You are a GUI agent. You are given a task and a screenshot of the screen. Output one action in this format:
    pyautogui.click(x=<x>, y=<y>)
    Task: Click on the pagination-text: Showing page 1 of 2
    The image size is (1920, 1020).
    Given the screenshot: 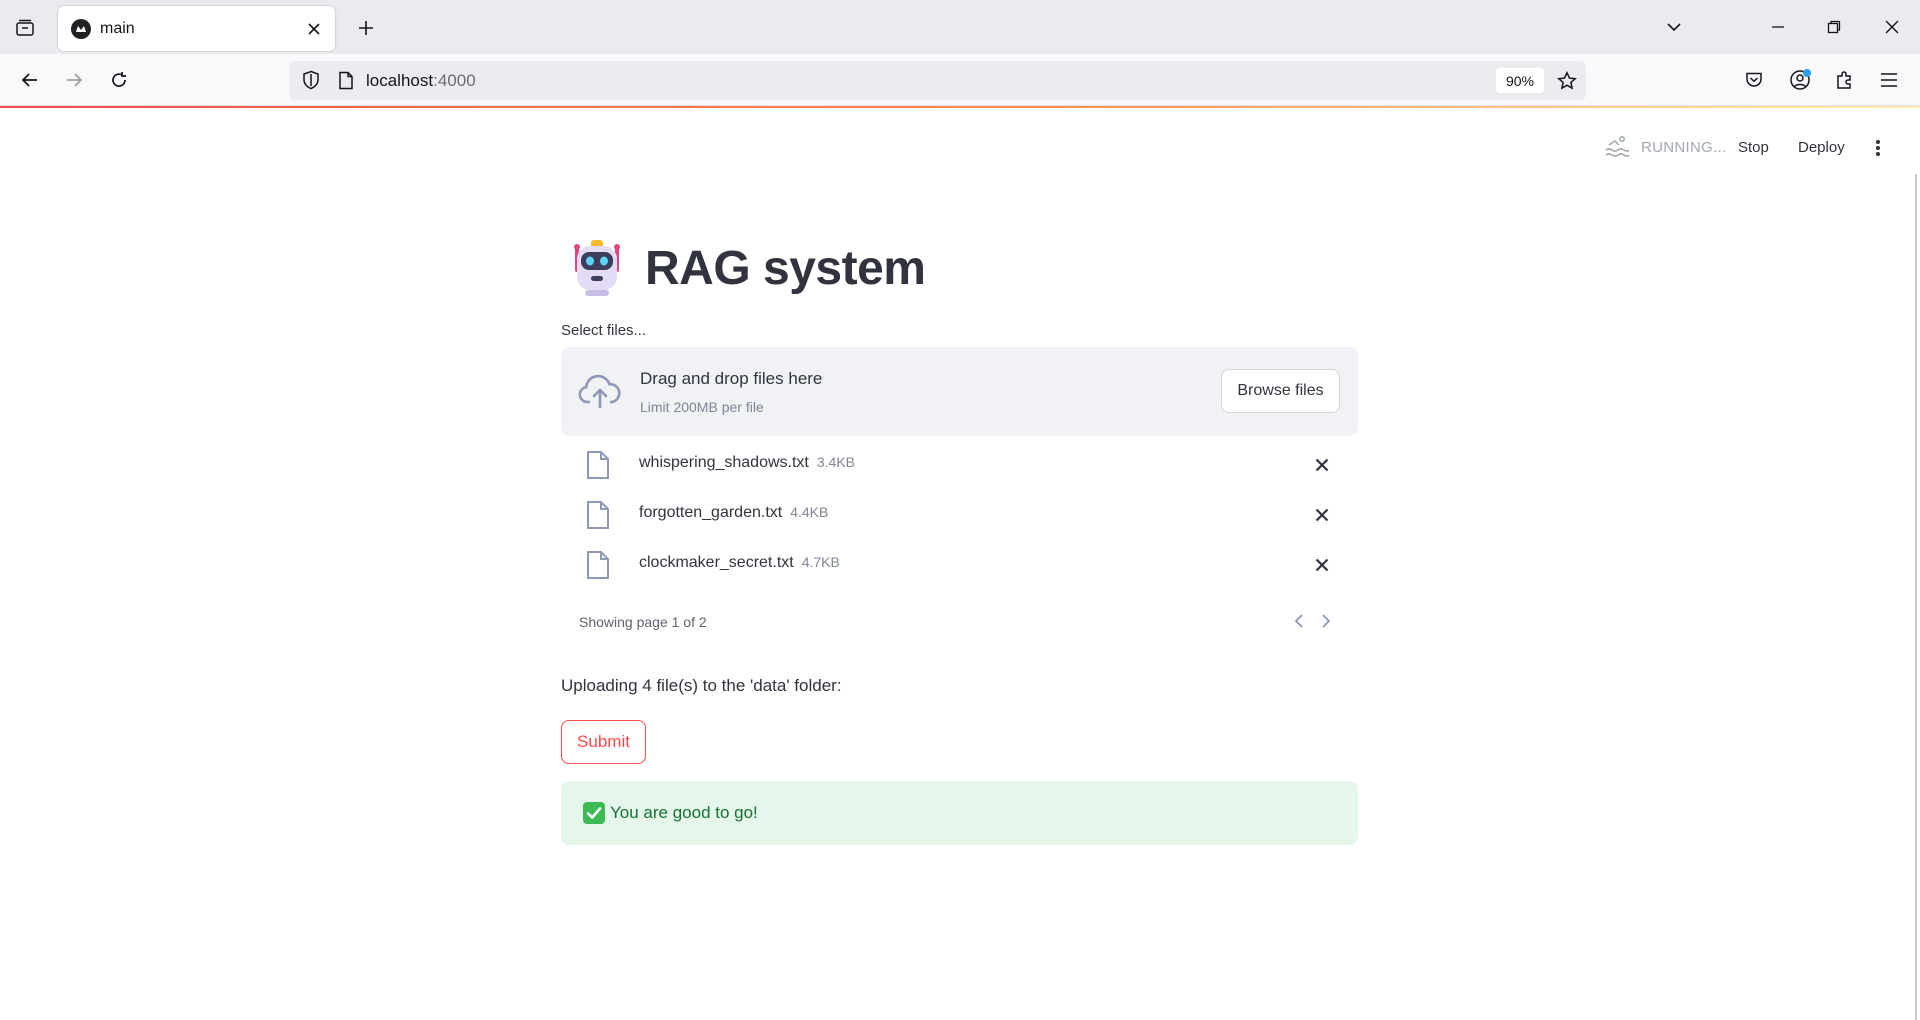 What is the action you would take?
    pyautogui.click(x=643, y=622)
    